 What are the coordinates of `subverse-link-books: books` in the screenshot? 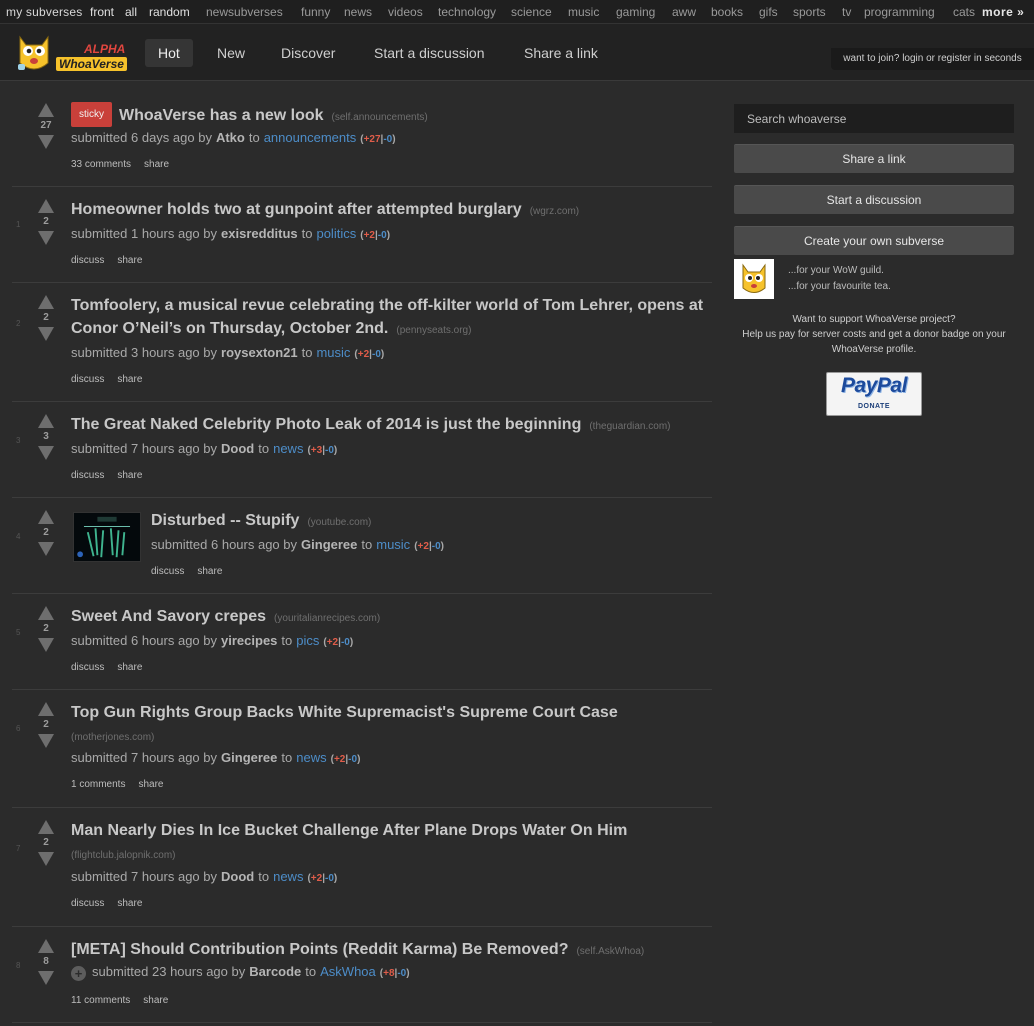 It's located at (727, 12).